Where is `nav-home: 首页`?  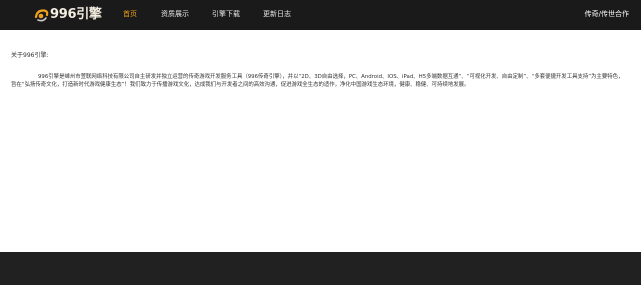
nav-home: 首页 is located at coordinates (130, 14).